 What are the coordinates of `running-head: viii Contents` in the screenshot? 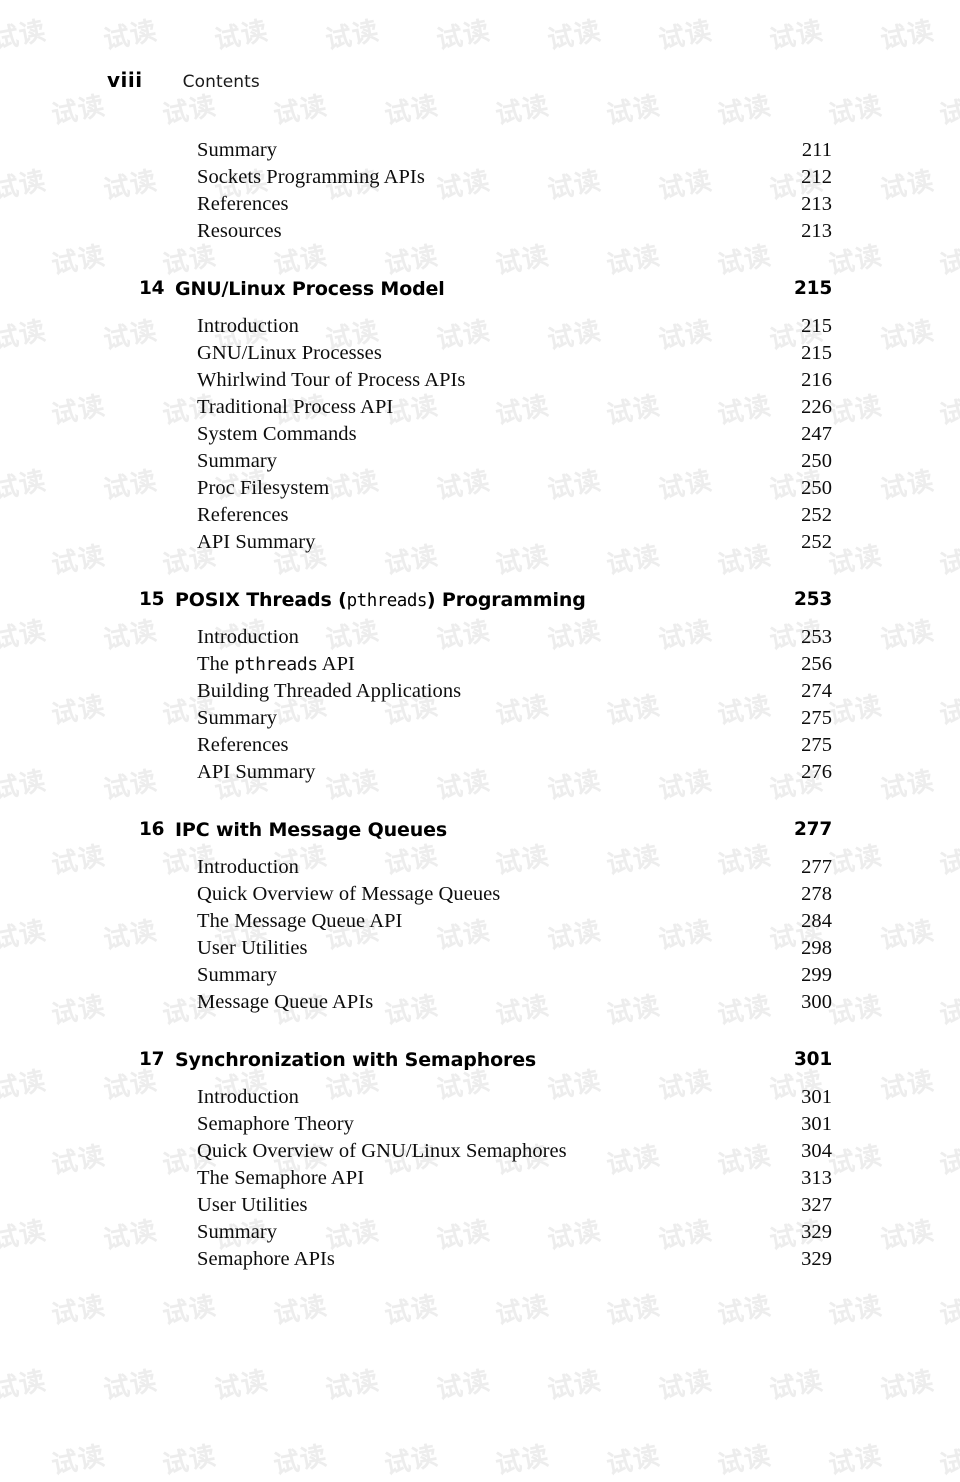 It's located at (183, 80).